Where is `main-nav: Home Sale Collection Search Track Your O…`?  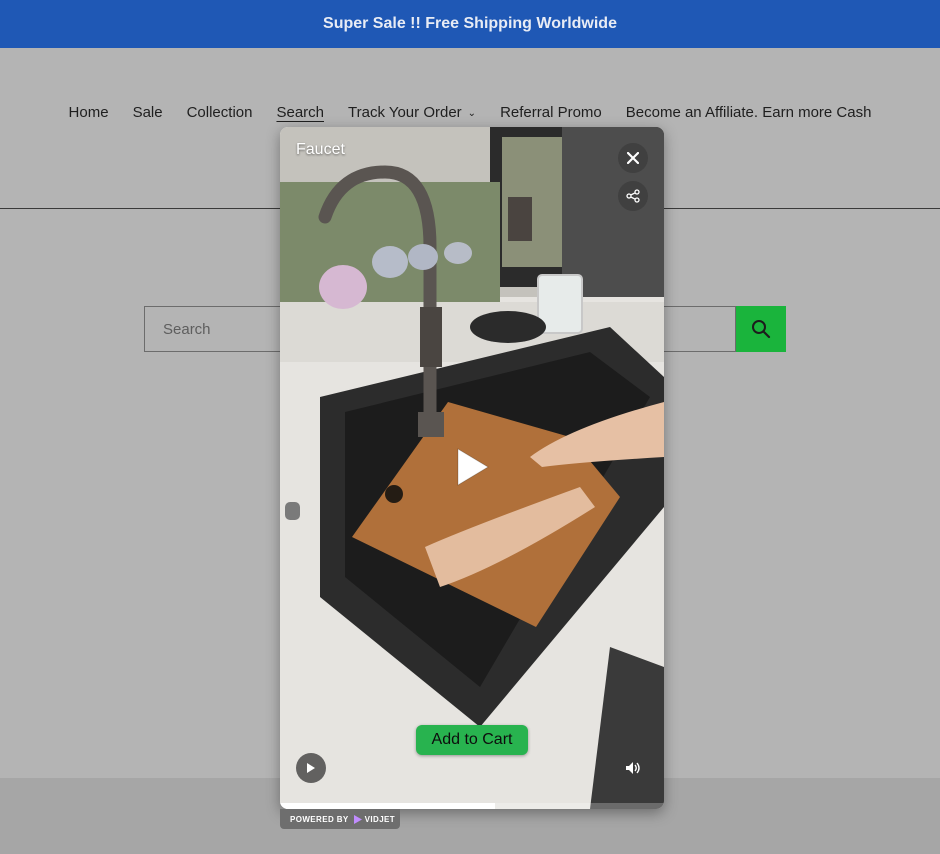 main-nav: Home Sale Collection Search Track Your O… is located at coordinates (470, 112).